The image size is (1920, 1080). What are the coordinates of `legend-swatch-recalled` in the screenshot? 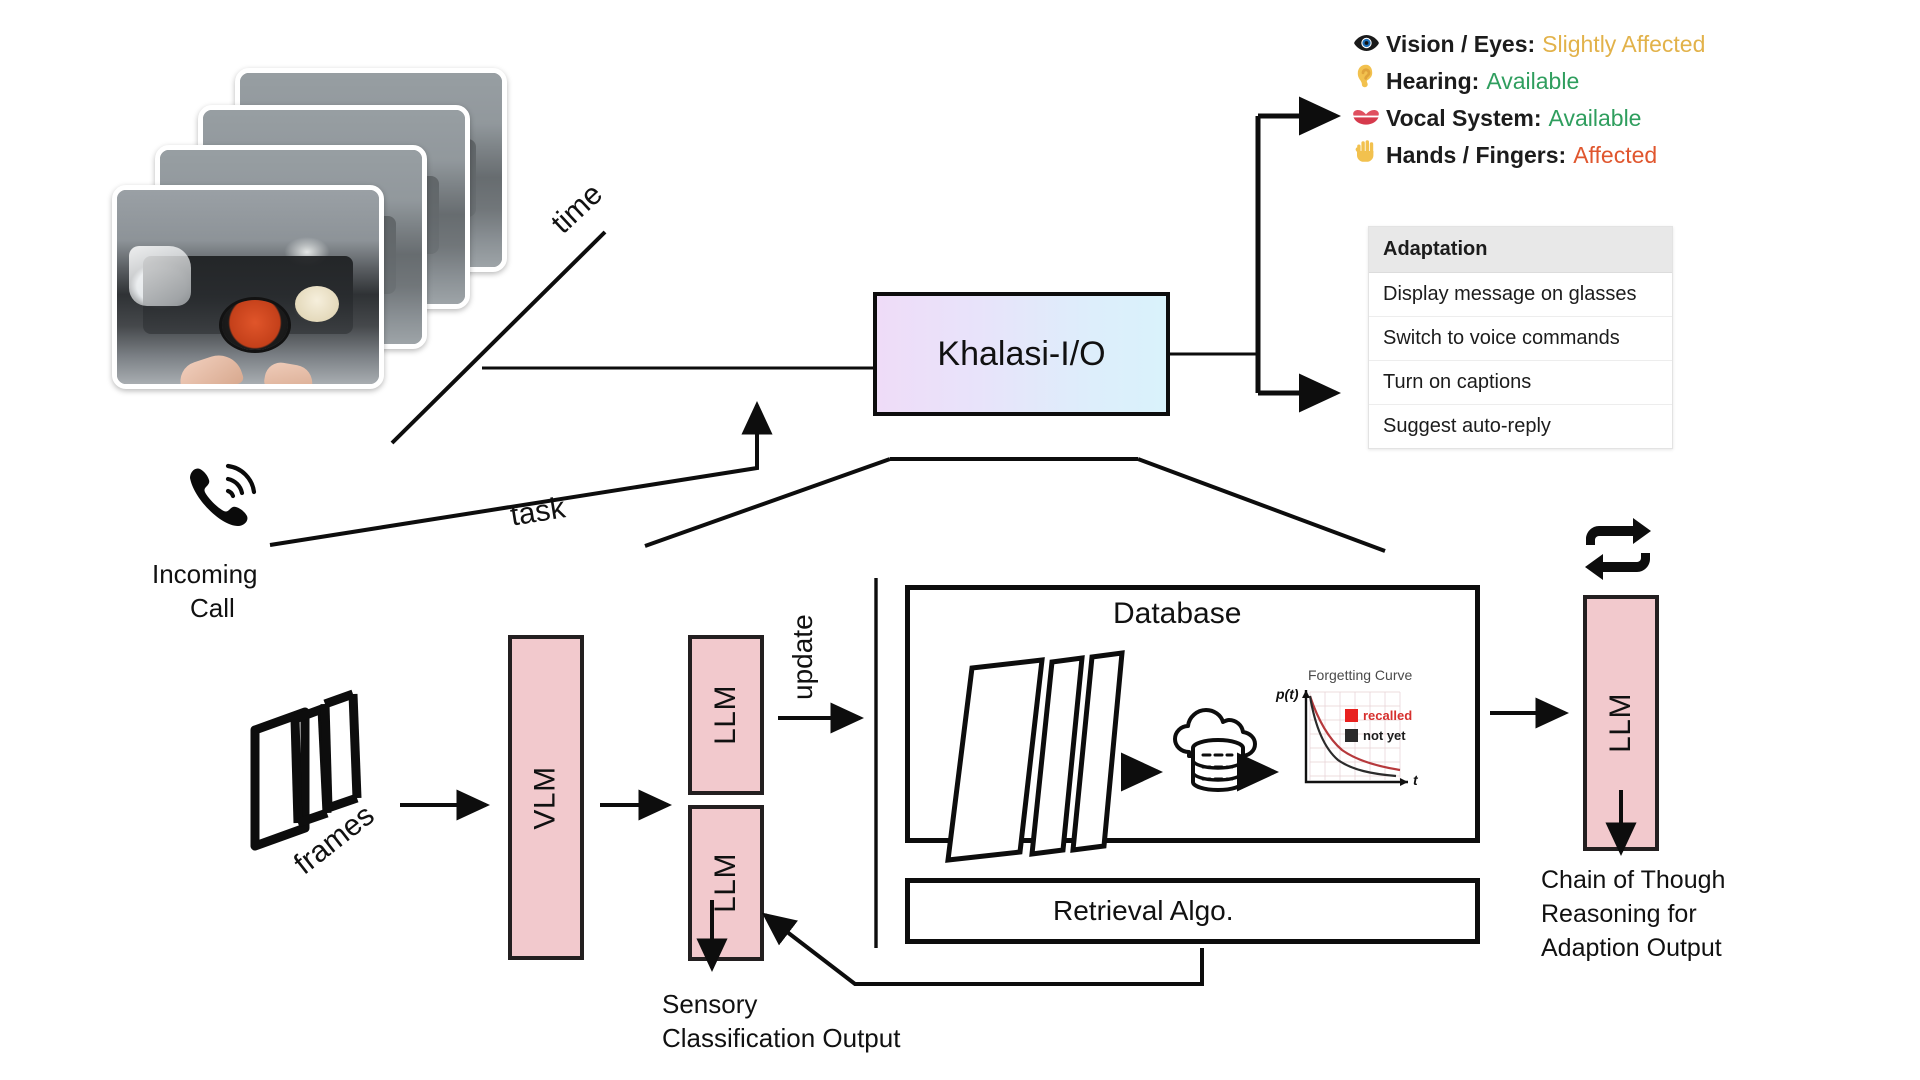 It's located at (1351, 715).